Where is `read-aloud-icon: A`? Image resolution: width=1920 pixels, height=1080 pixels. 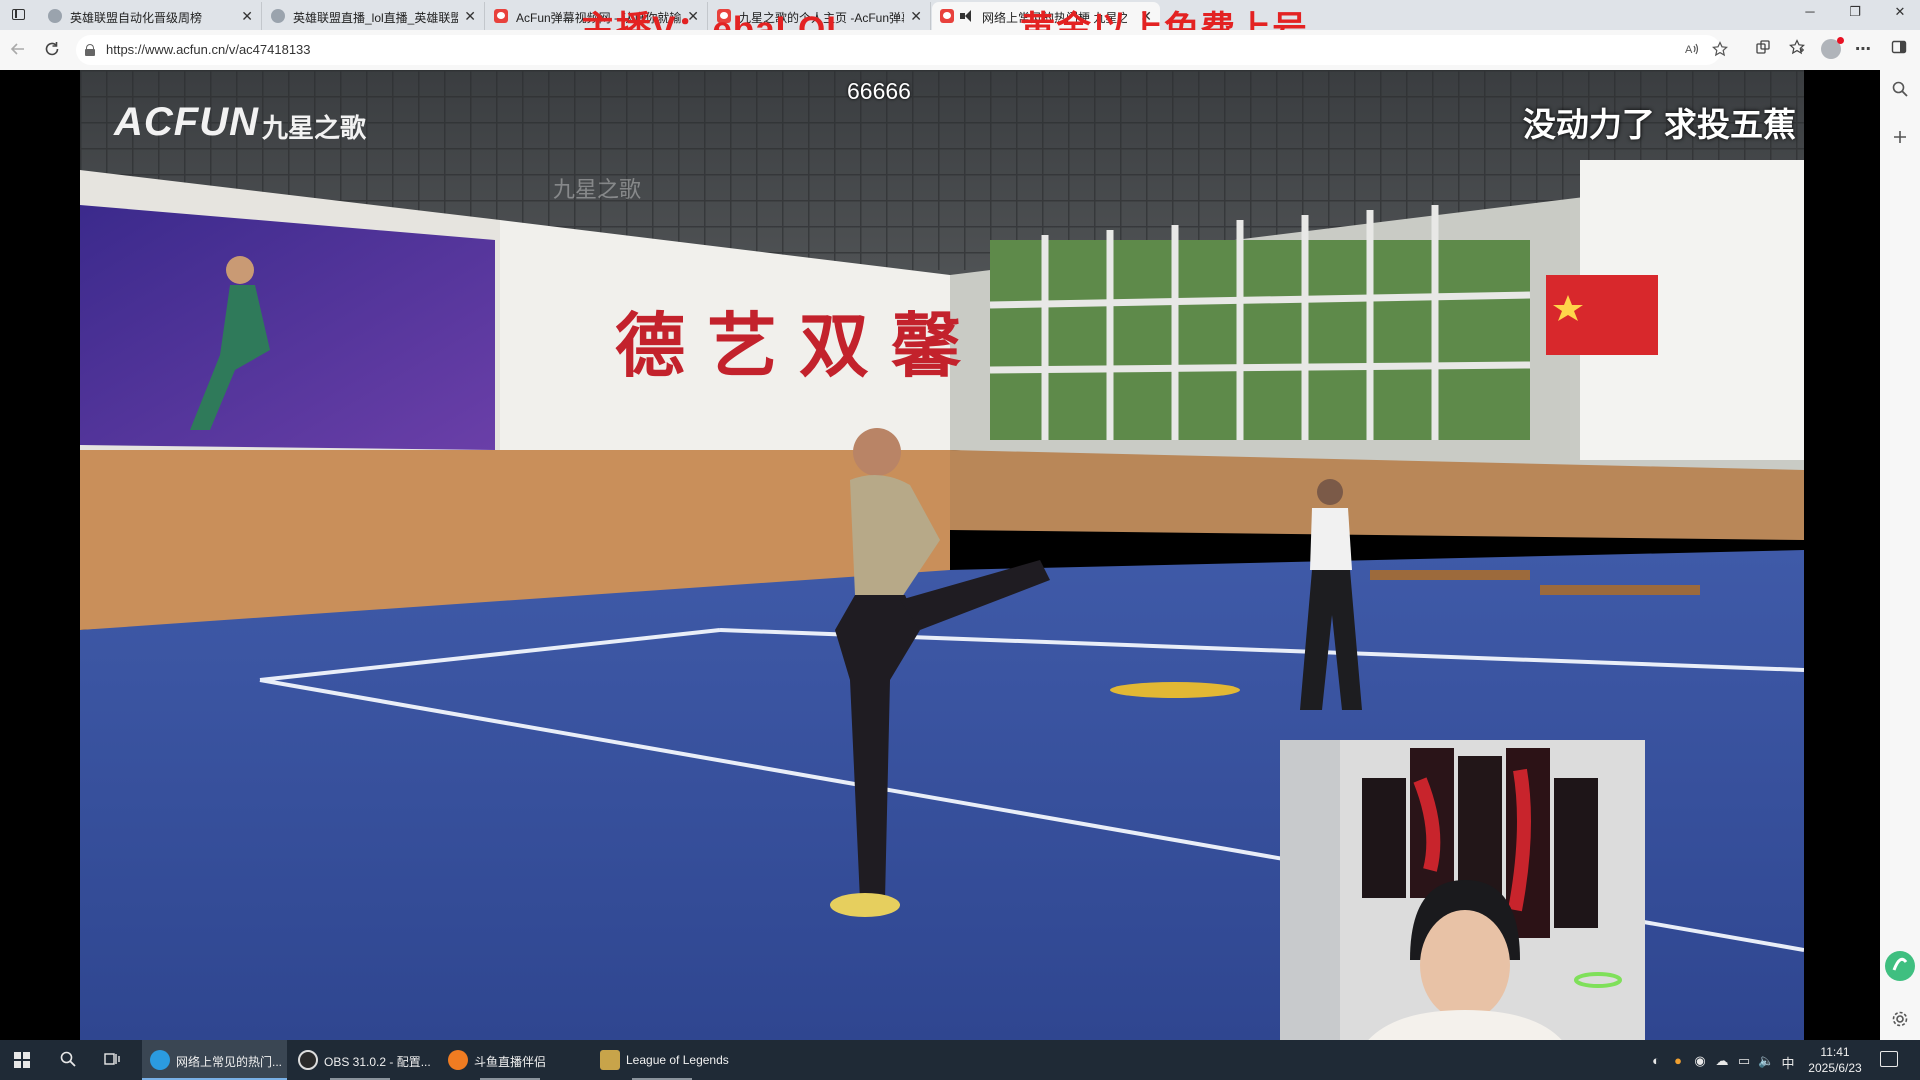
read-aloud-icon: A is located at coordinates (1692, 51).